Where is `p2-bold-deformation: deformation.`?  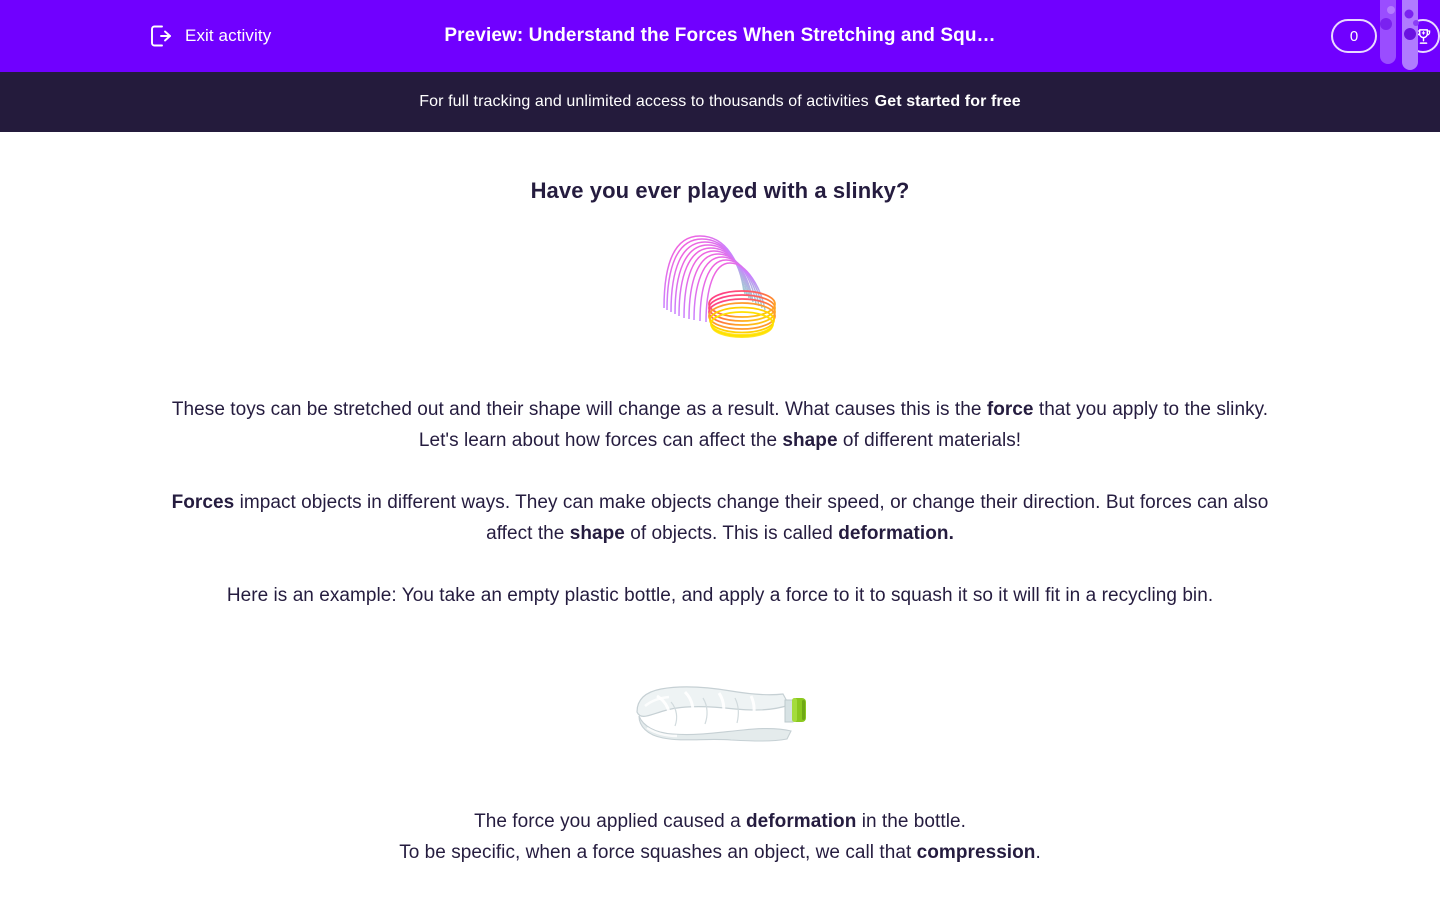
p2-bold-deformation: deformation. is located at coordinates (896, 533).